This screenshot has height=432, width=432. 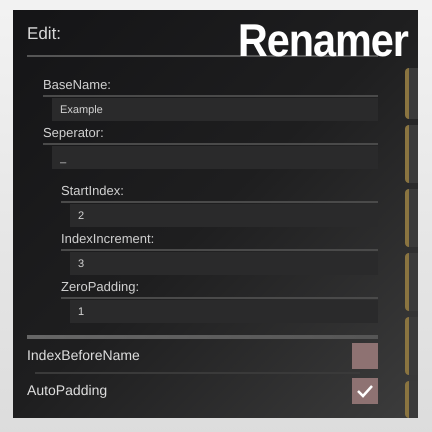 What do you see at coordinates (83, 355) in the screenshot?
I see `checkbox-label: IndexBeforeName` at bounding box center [83, 355].